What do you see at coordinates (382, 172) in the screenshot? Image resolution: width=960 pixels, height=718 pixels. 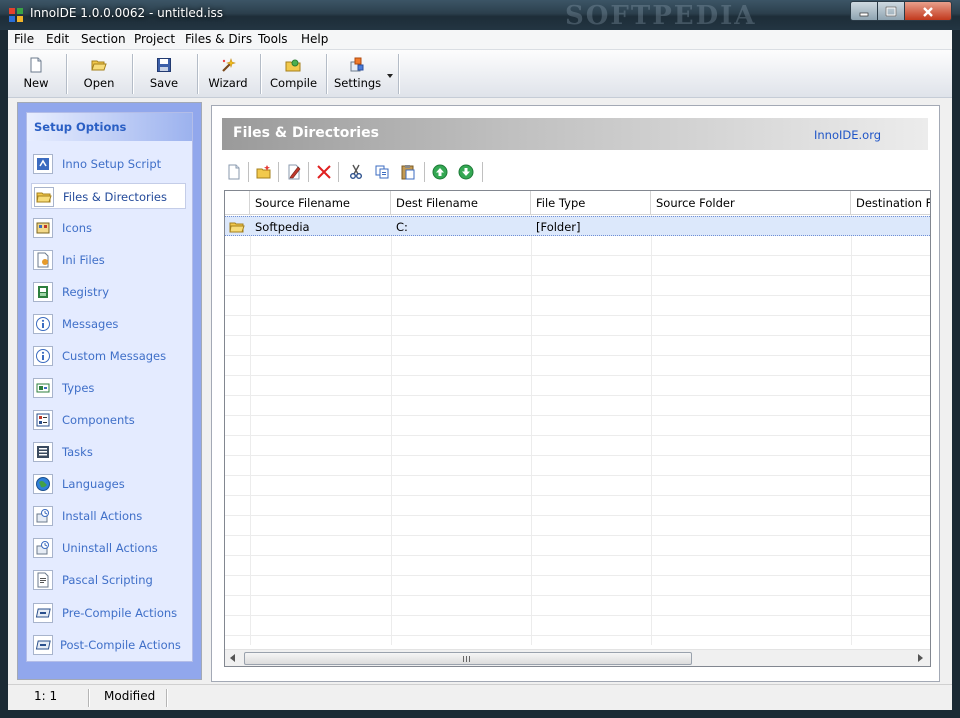 I see `copy-button` at bounding box center [382, 172].